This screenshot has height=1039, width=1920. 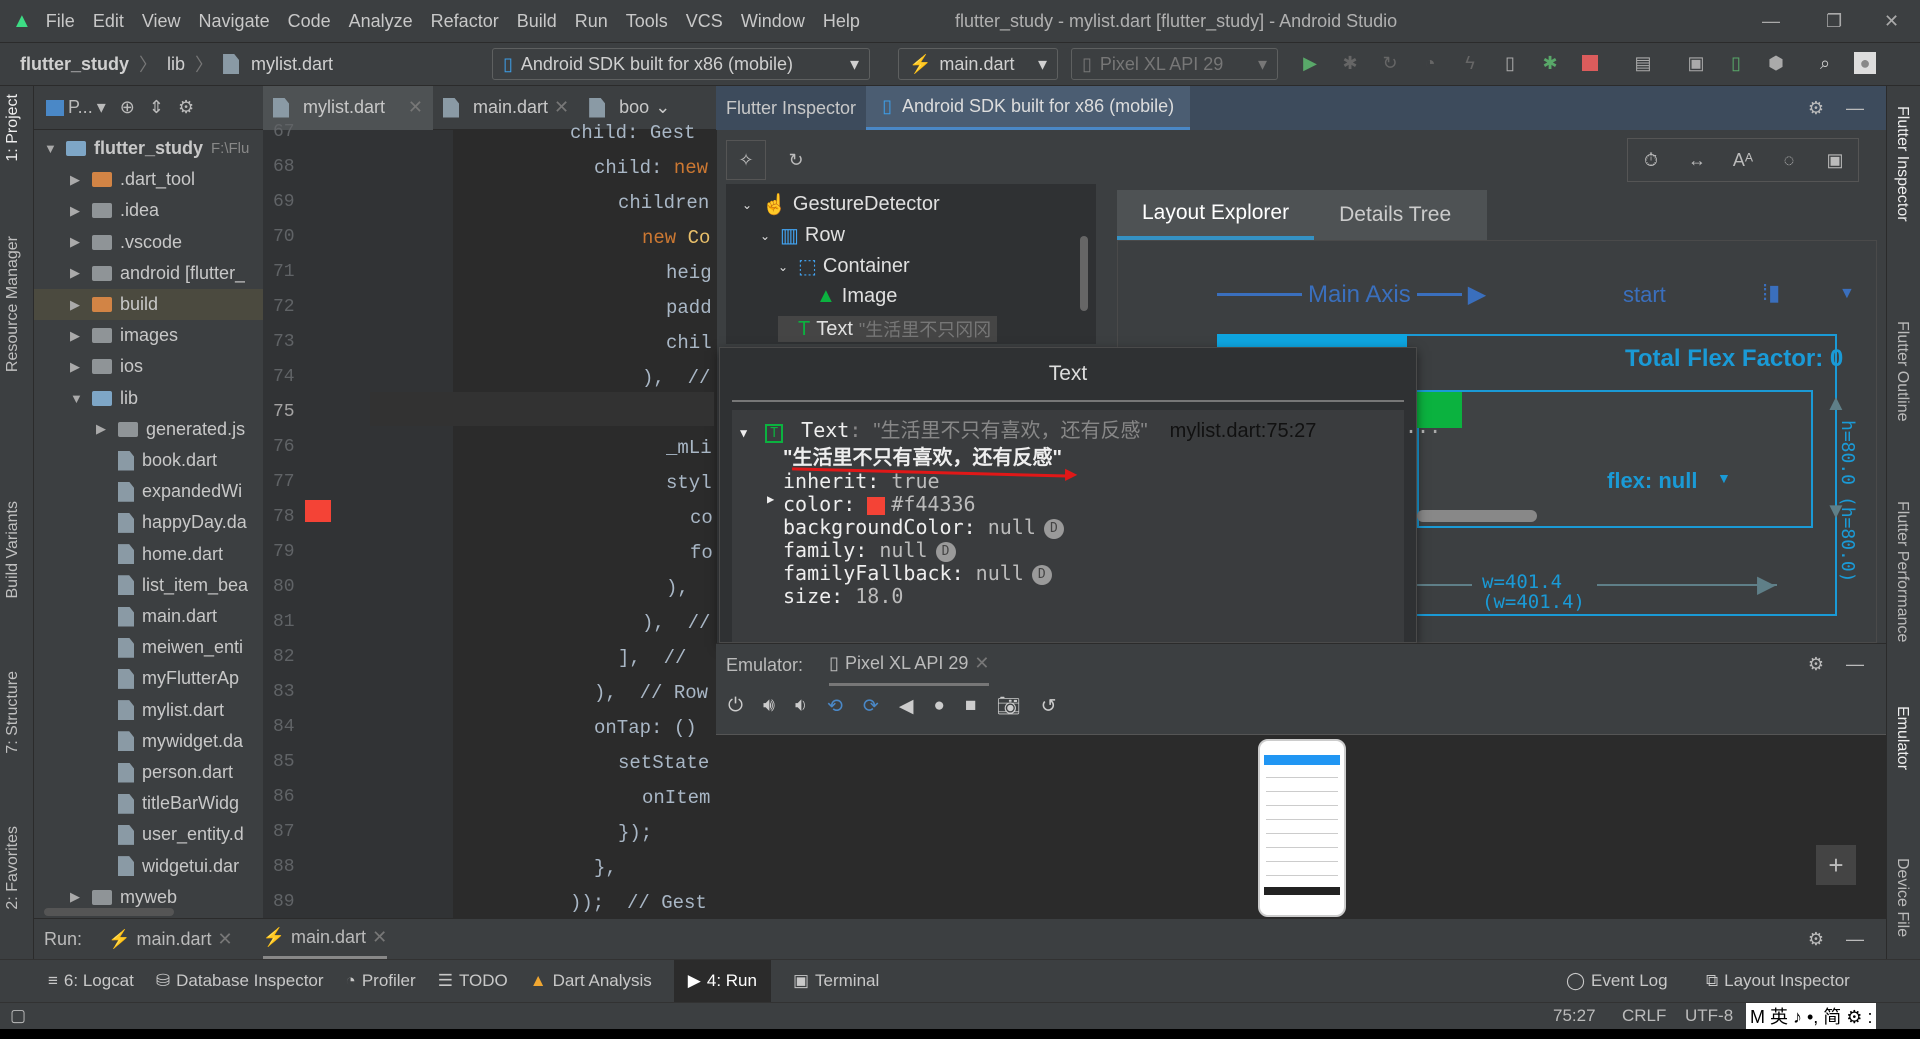 What do you see at coordinates (146, 148) in the screenshot?
I see `project-item: ▼ flutter_study F:\Flu` at bounding box center [146, 148].